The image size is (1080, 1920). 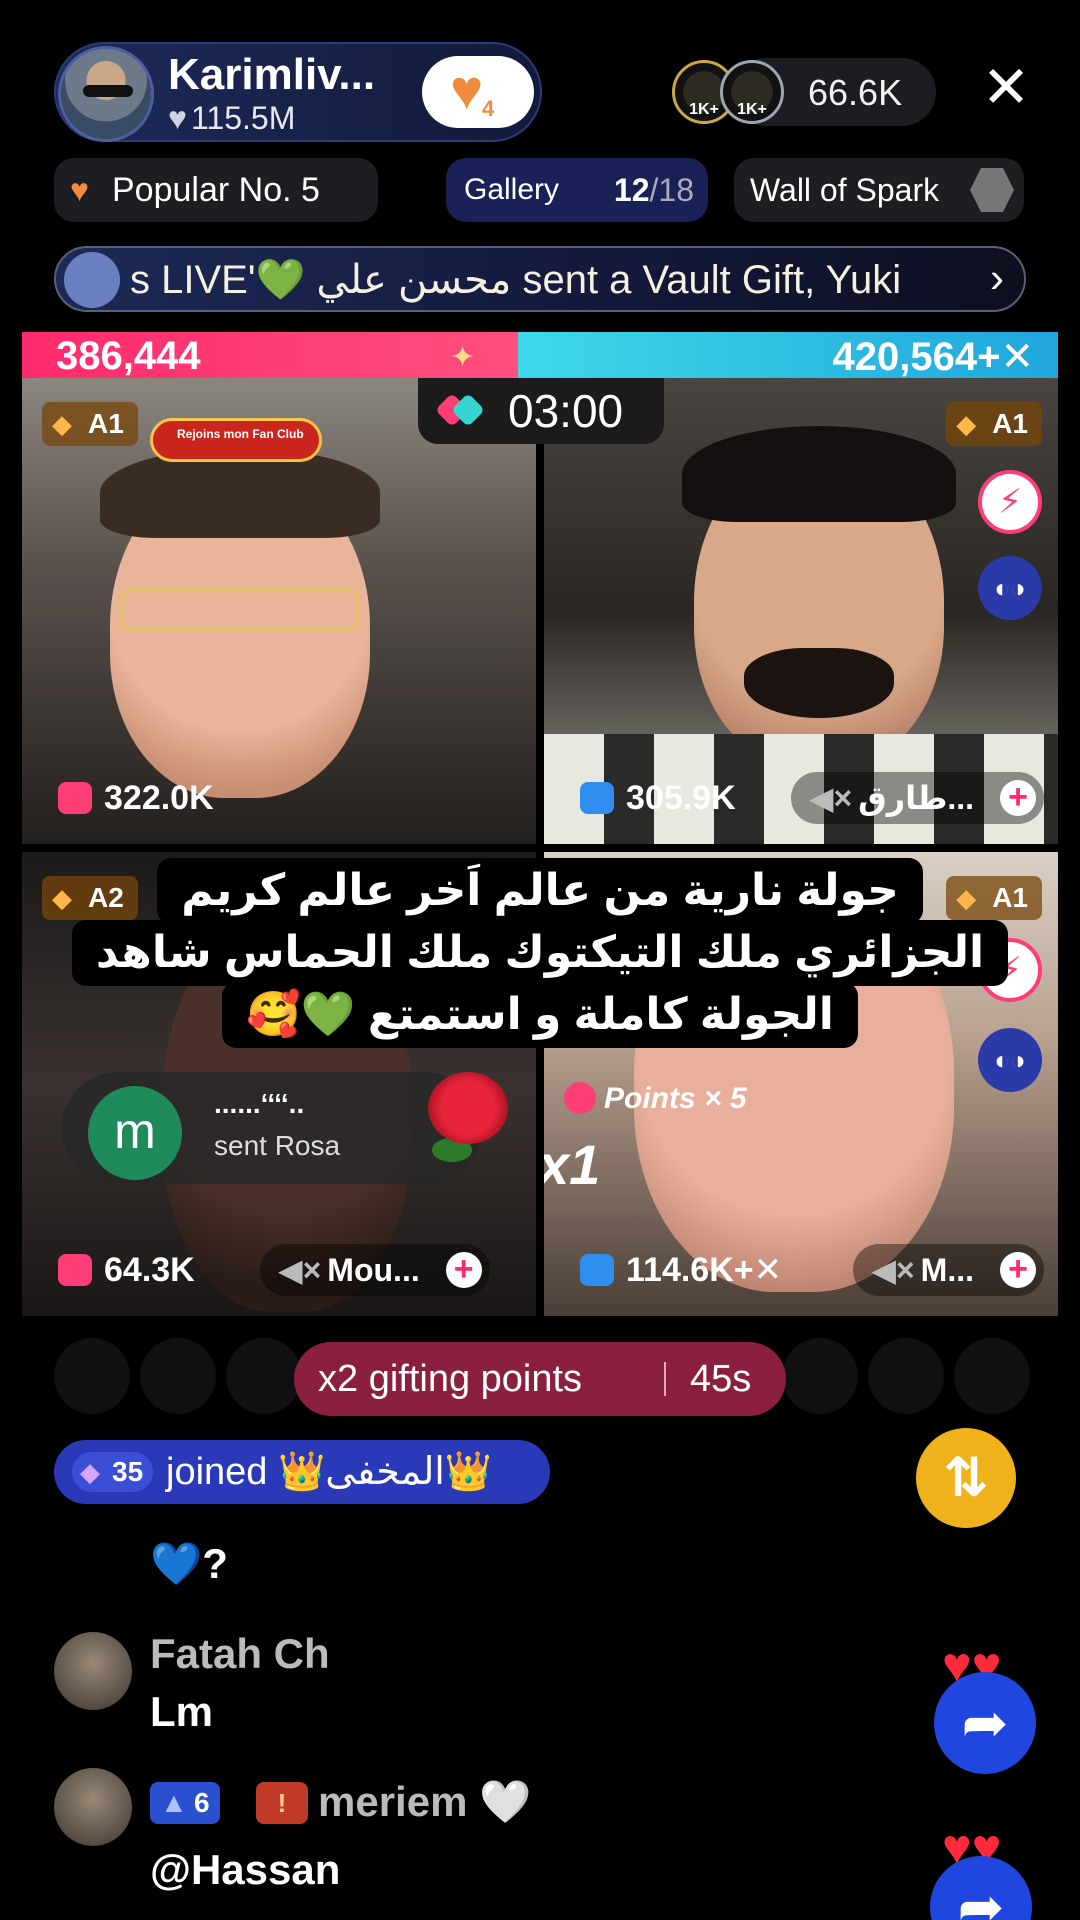 I want to click on mask-icon: ◐◑, so click(x=1010, y=588).